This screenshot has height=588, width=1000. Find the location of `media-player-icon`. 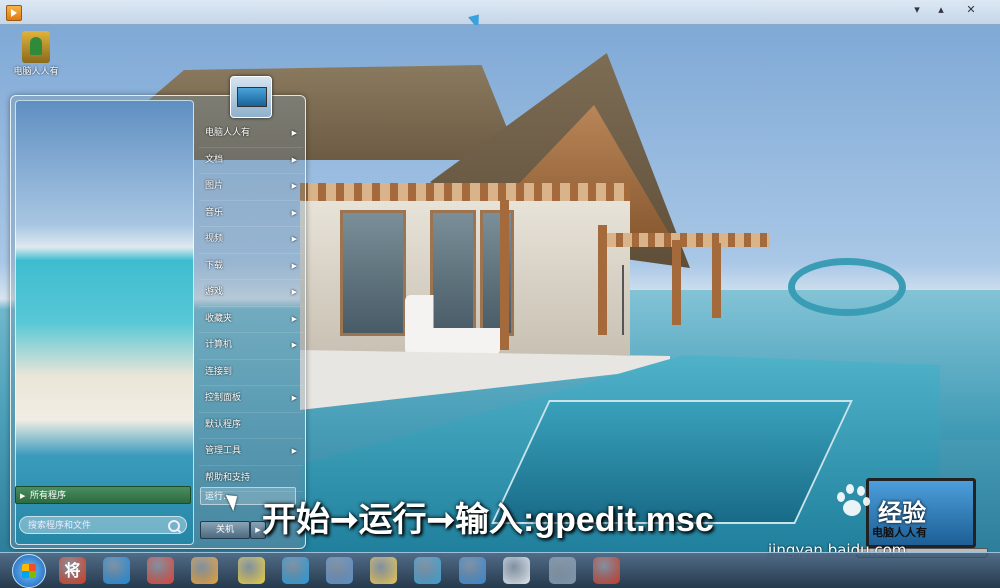

media-player-icon is located at coordinates (204, 570).